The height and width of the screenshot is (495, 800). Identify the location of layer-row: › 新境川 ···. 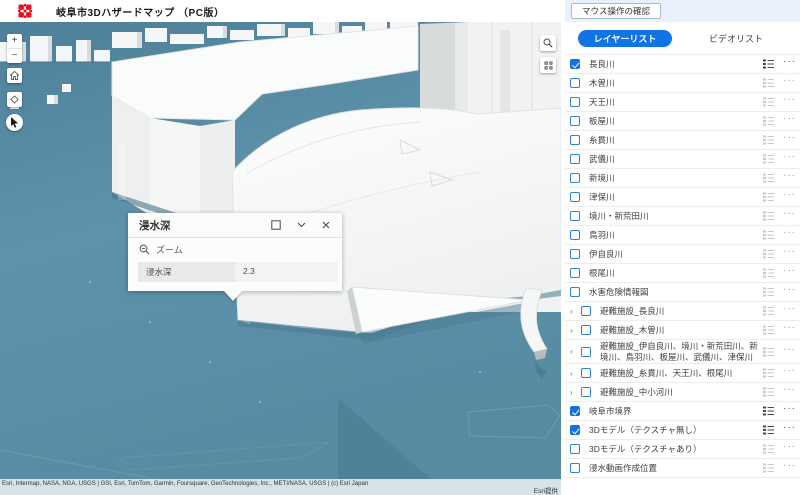
(682, 178).